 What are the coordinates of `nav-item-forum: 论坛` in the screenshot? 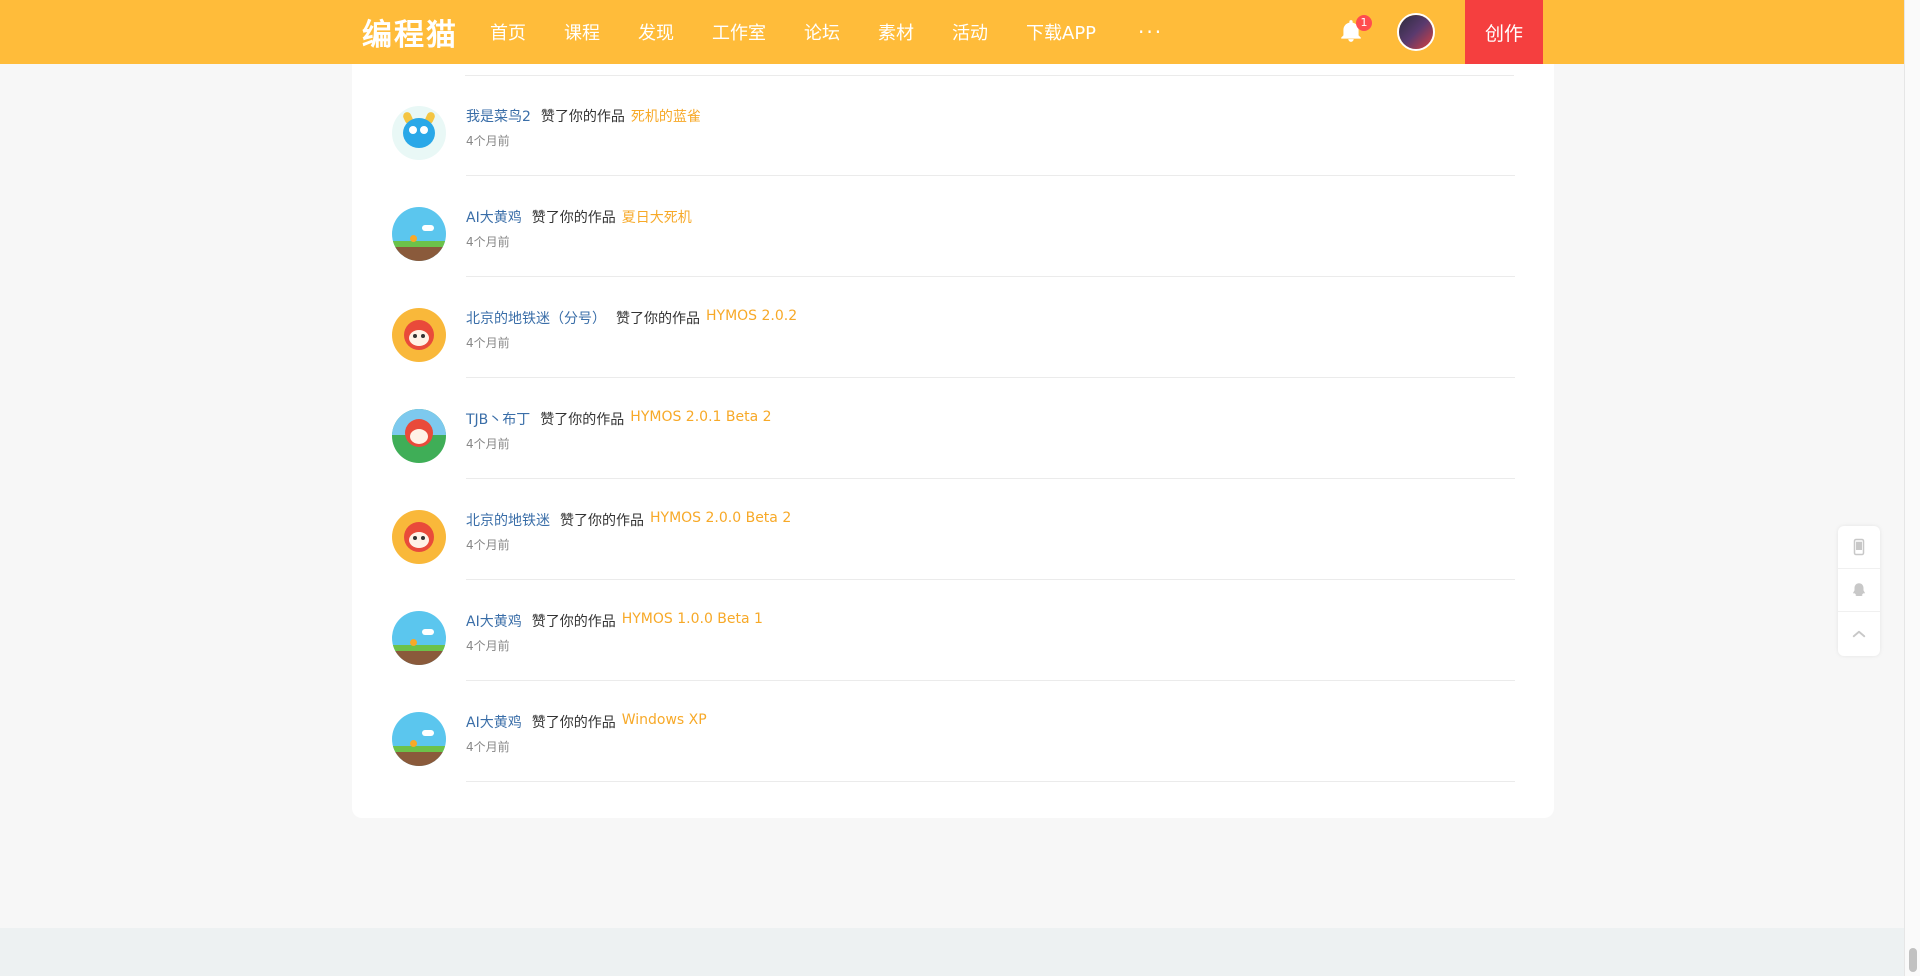 It's located at (822, 32).